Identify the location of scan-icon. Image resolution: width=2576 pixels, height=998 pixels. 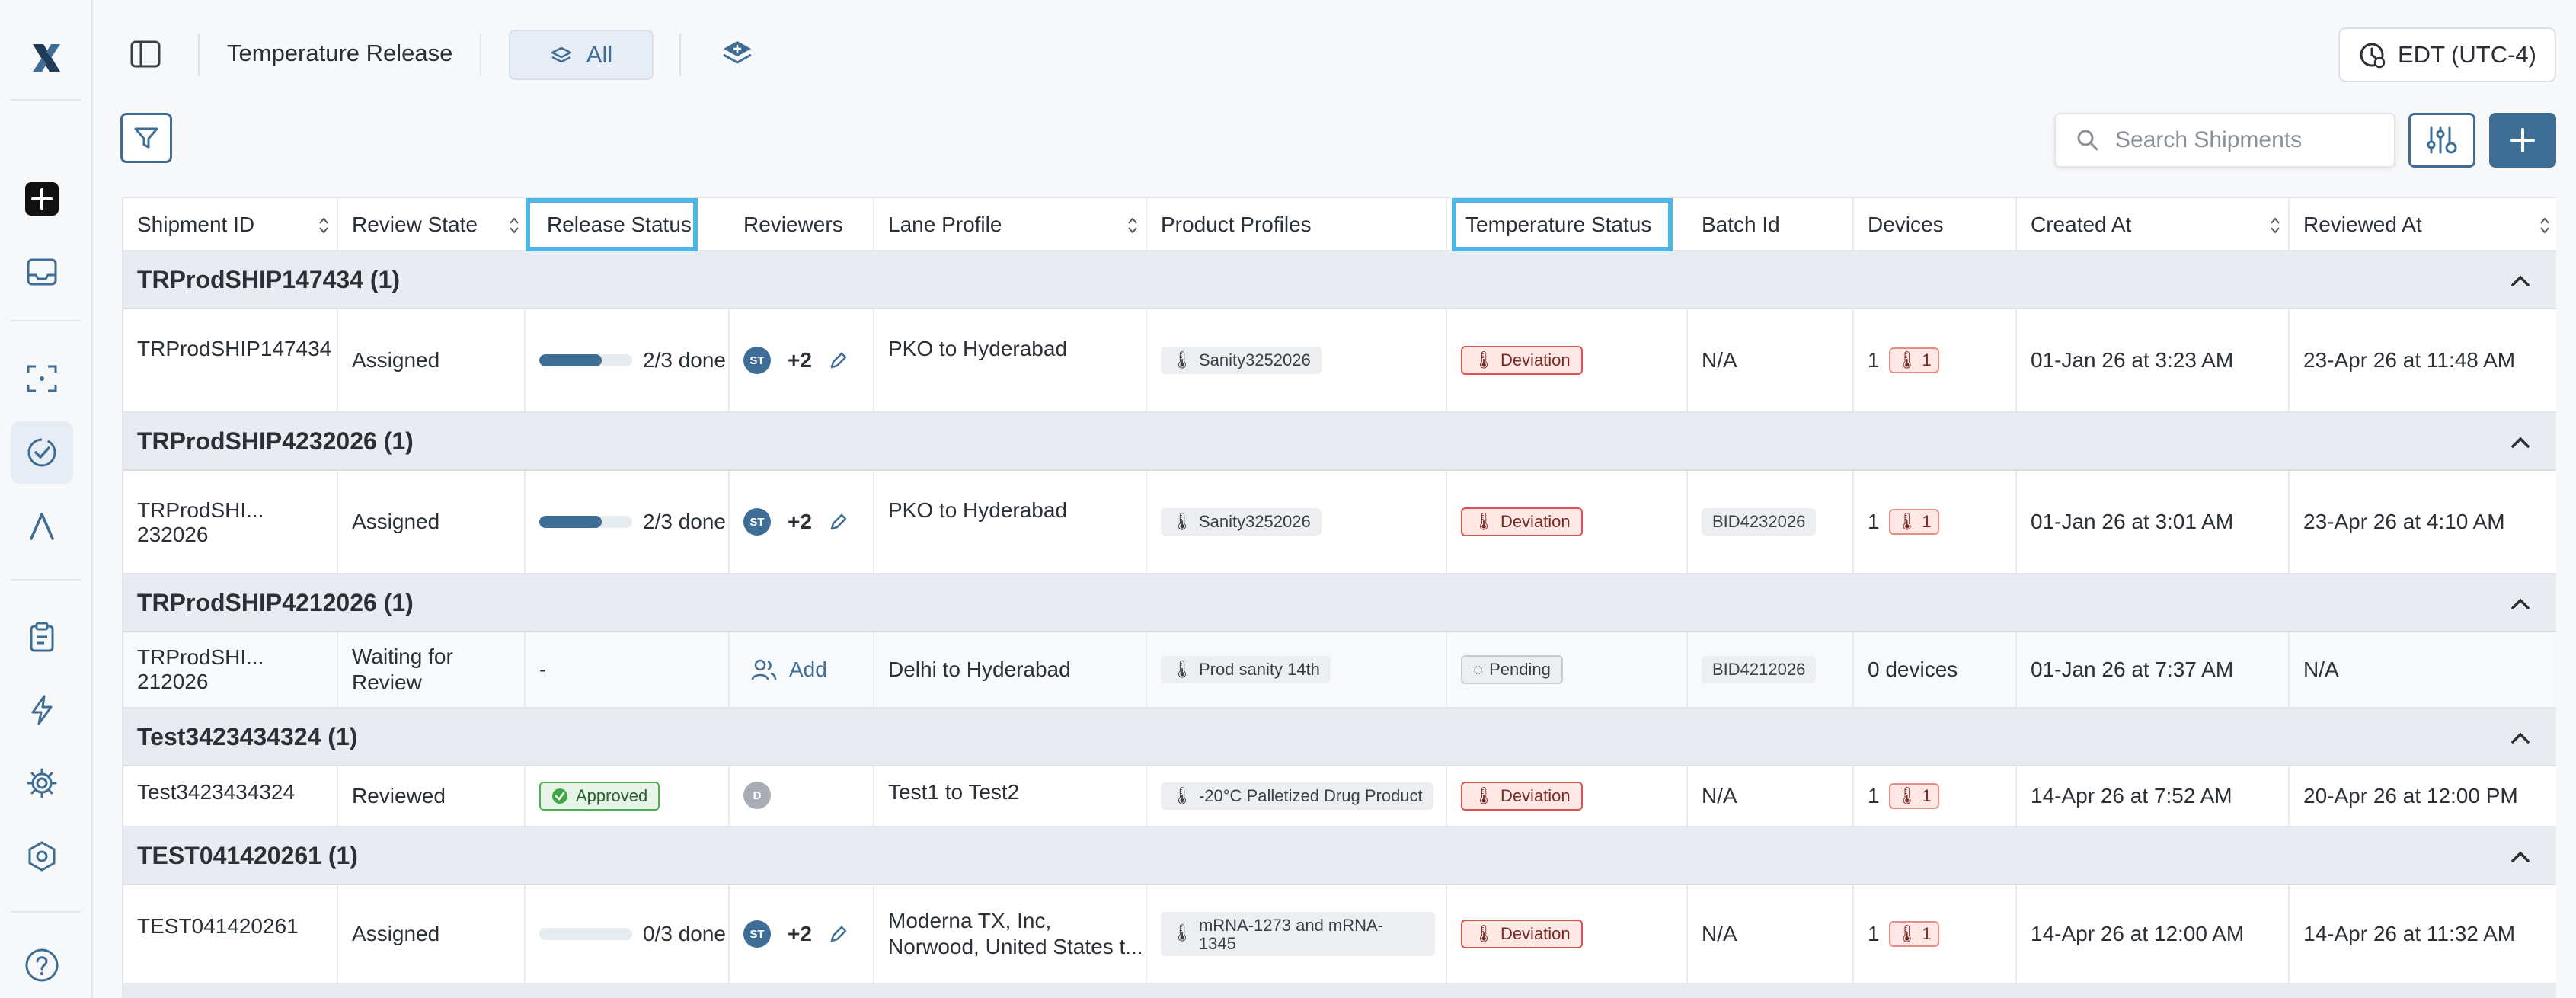
(42, 379).